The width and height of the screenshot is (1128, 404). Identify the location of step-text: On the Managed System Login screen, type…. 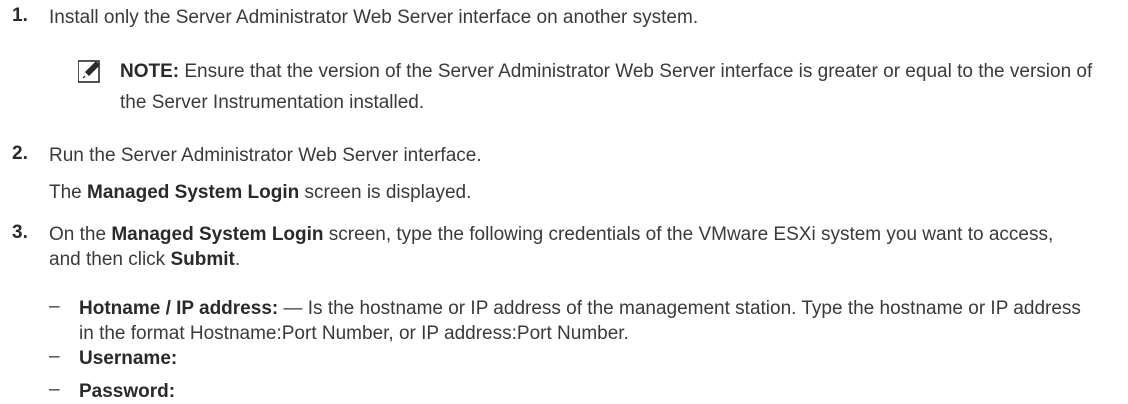
(568, 247).